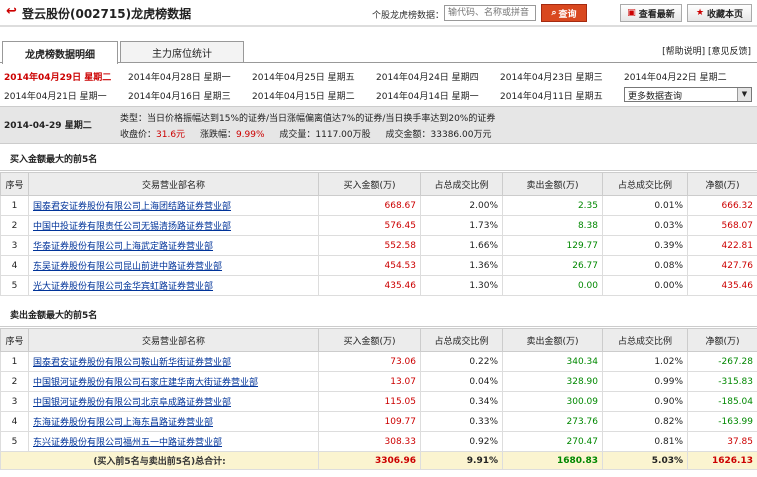 The width and height of the screenshot is (757, 477). I want to click on sell-pct: 0.01%, so click(645, 205).